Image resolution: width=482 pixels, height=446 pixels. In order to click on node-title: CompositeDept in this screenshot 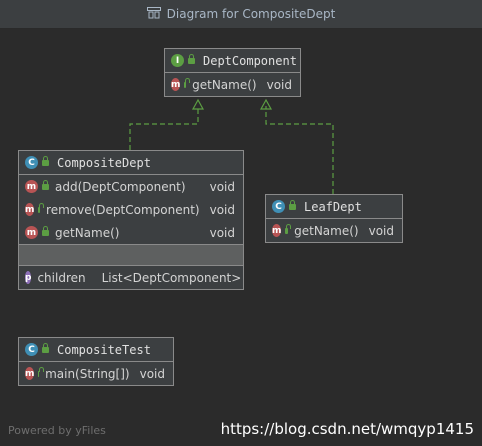, I will do `click(104, 162)`.